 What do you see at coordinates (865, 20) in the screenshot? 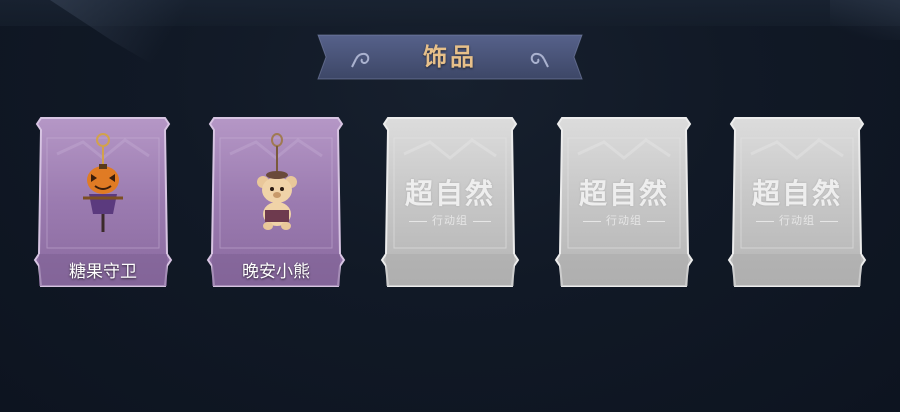
I see `background-streak-right` at bounding box center [865, 20].